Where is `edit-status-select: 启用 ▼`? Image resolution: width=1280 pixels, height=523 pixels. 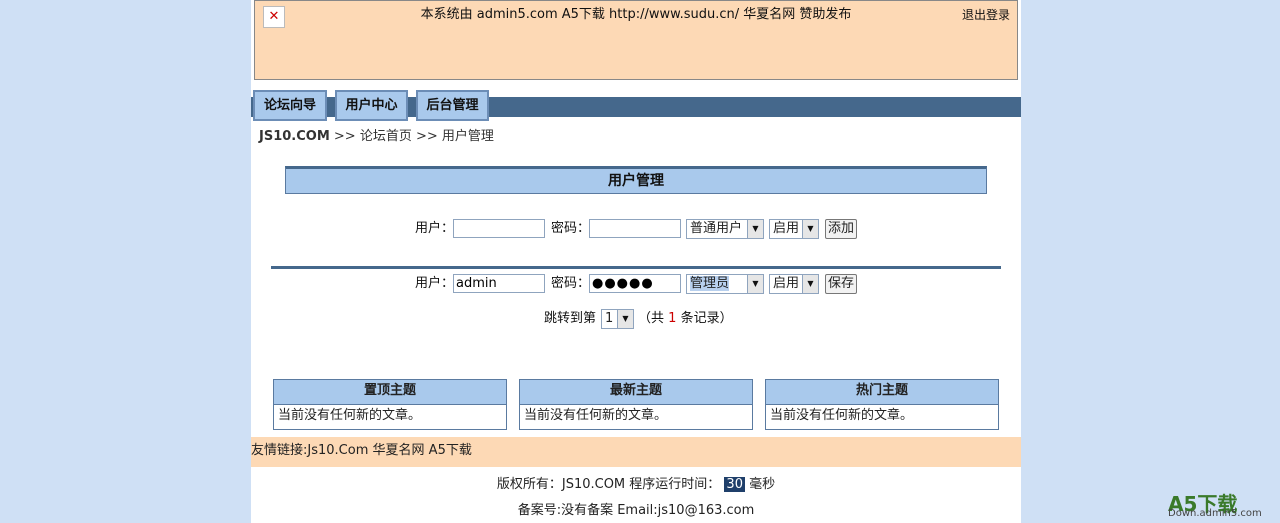
edit-status-select: 启用 ▼ is located at coordinates (794, 284).